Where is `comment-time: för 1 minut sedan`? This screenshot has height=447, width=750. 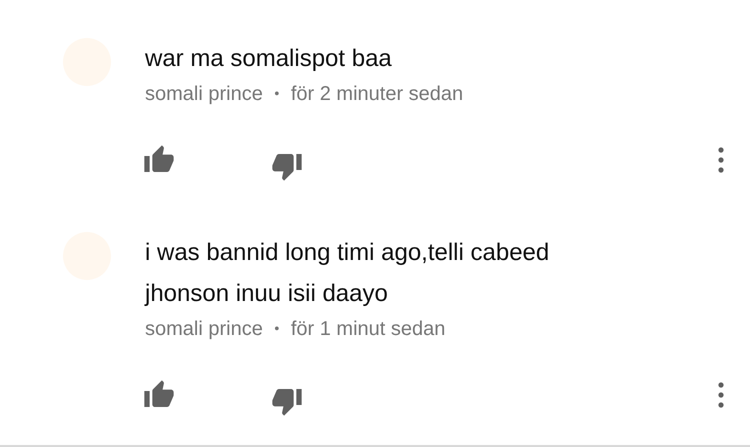 comment-time: för 1 minut sedan is located at coordinates (368, 329).